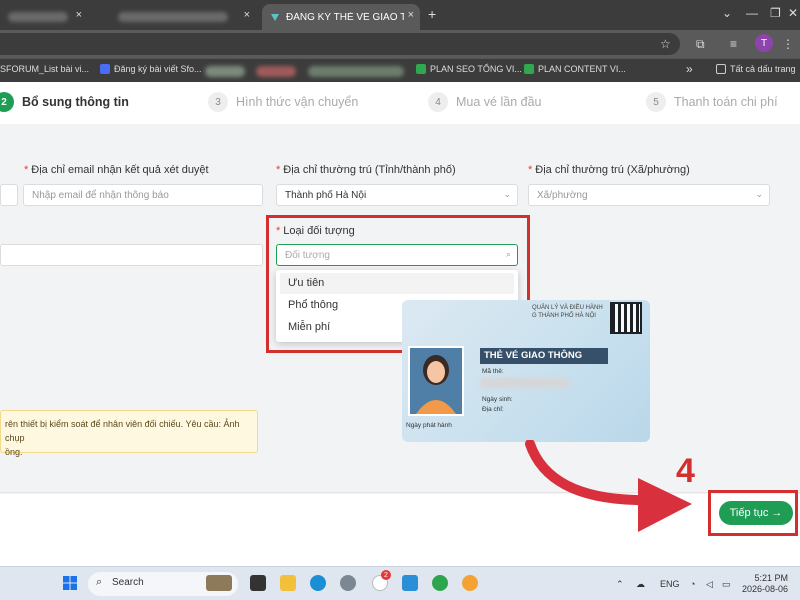 This screenshot has height=600, width=800. I want to click on extensions-icon: ⧉, so click(700, 44).